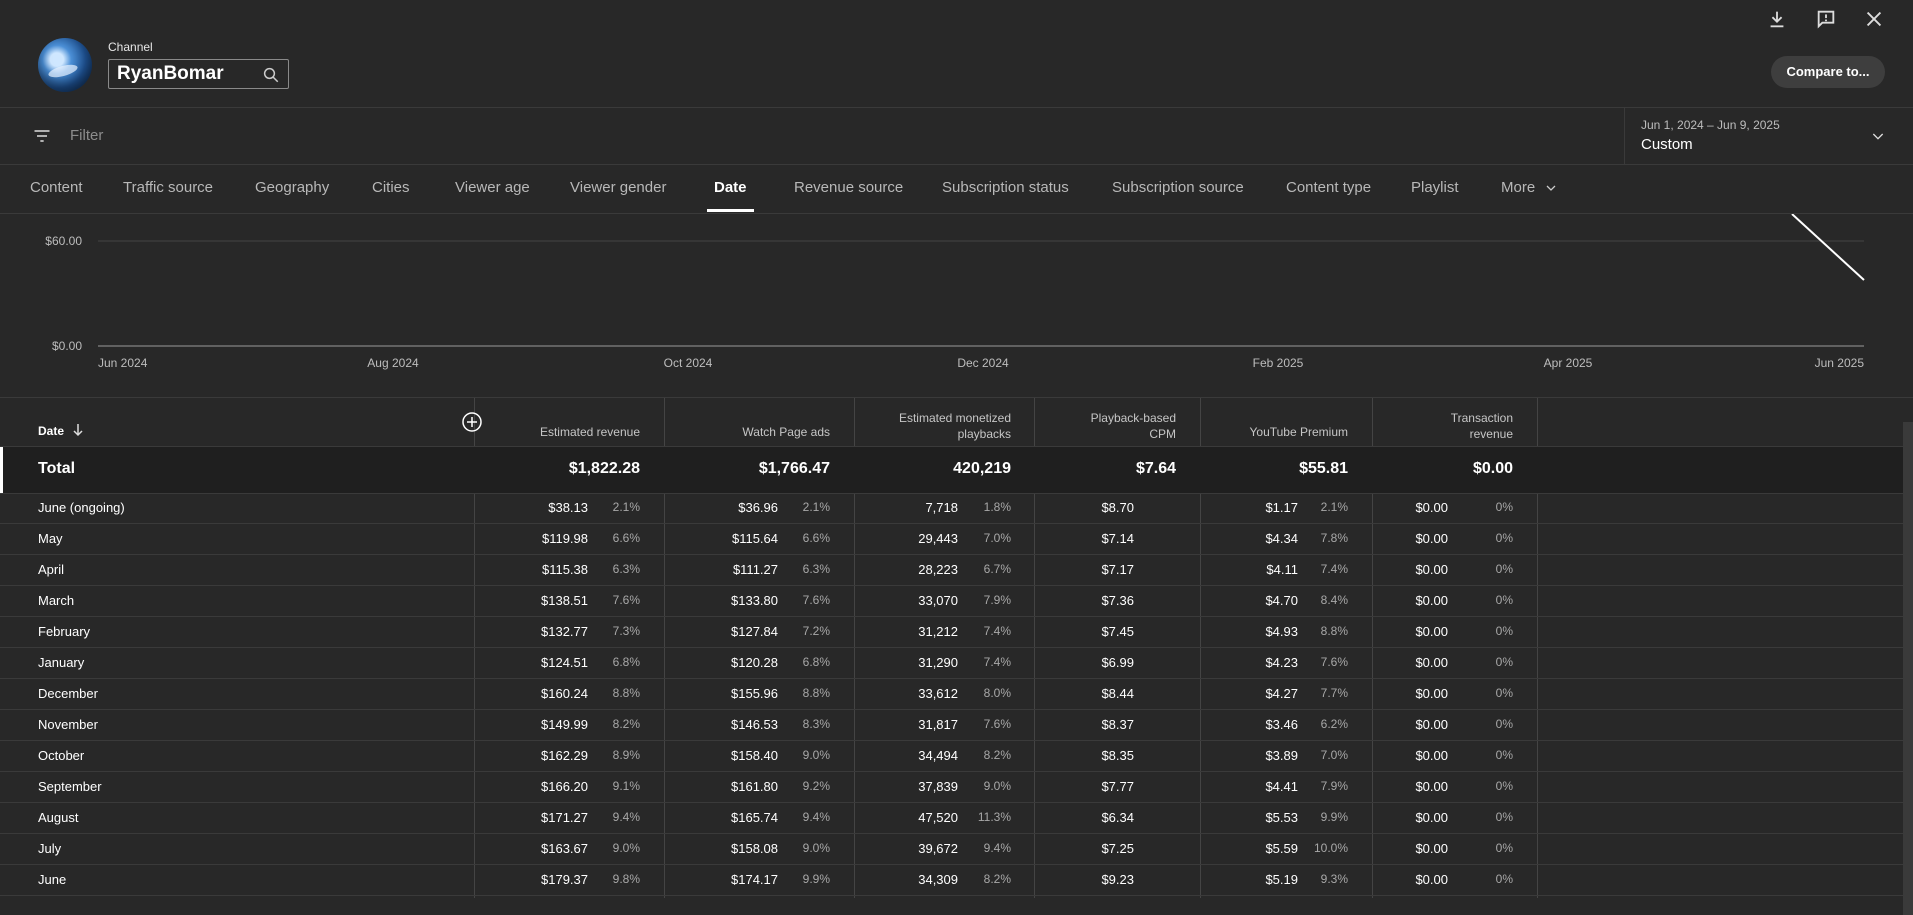  Describe the element at coordinates (938, 538) in the screenshot. I see `cell-value: 29,443` at that location.